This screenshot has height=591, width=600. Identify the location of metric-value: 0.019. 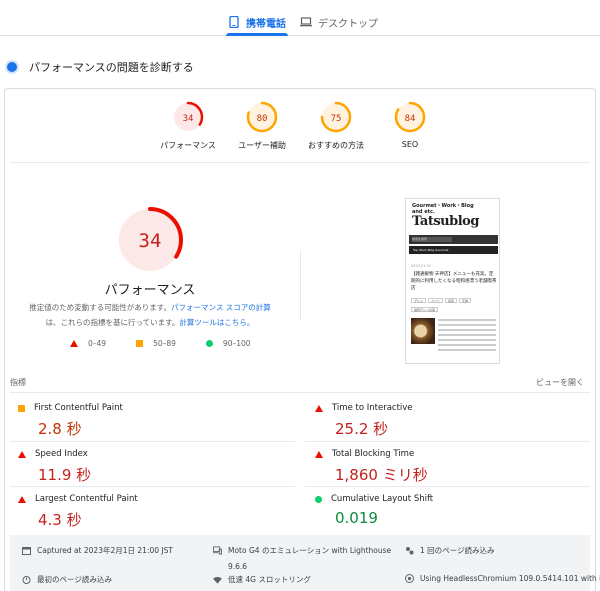
(356, 518).